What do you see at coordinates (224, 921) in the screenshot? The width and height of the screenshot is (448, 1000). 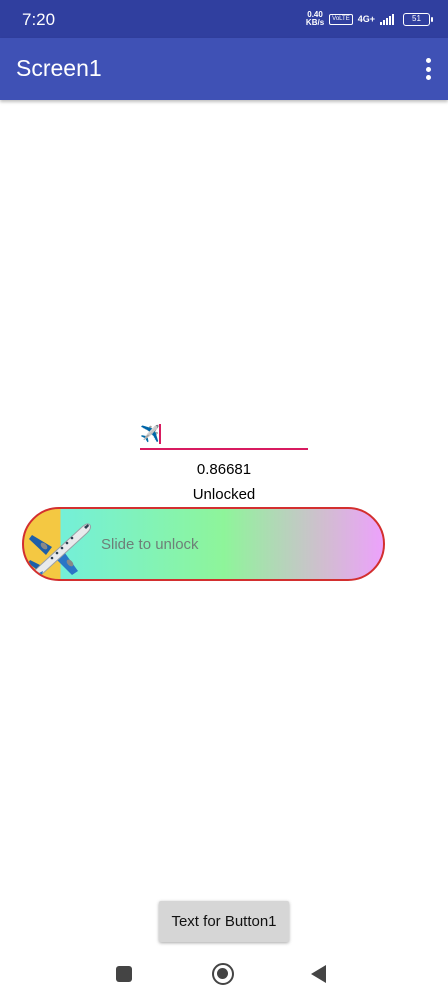 I see `button1: Text for Button1` at bounding box center [224, 921].